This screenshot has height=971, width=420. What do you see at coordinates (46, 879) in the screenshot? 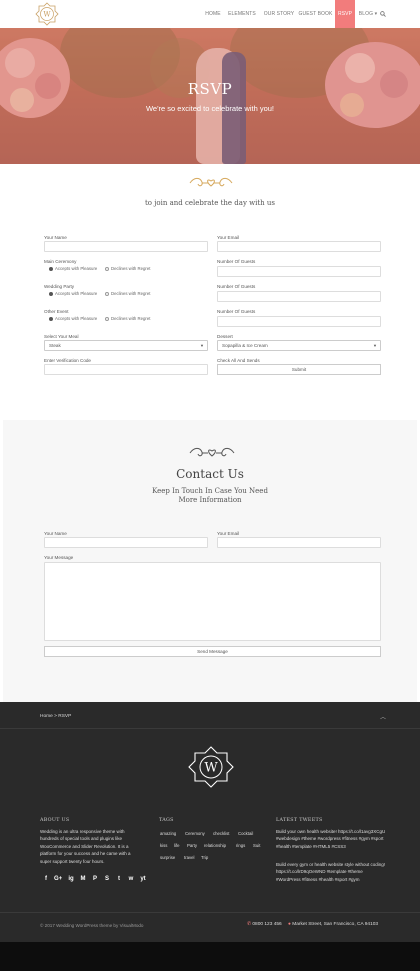
I see `facebook-icon: f` at bounding box center [46, 879].